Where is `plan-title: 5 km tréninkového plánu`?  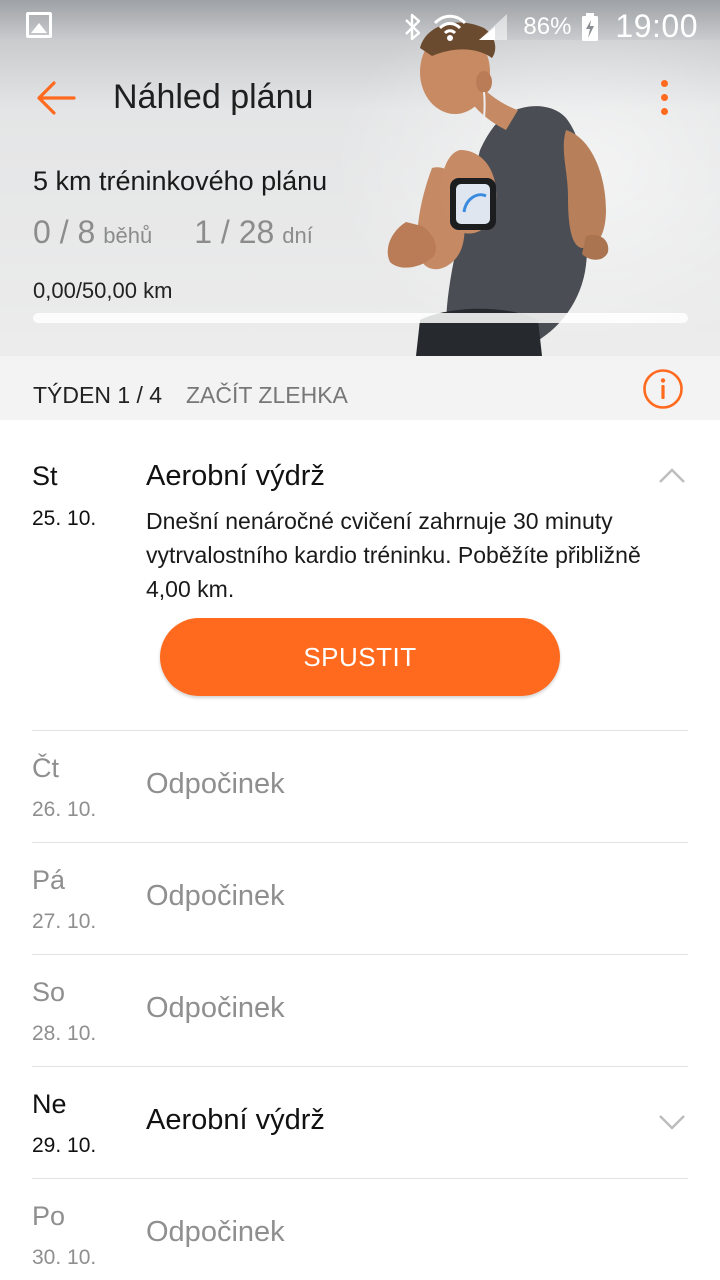 plan-title: 5 km tréninkového plánu is located at coordinates (180, 181).